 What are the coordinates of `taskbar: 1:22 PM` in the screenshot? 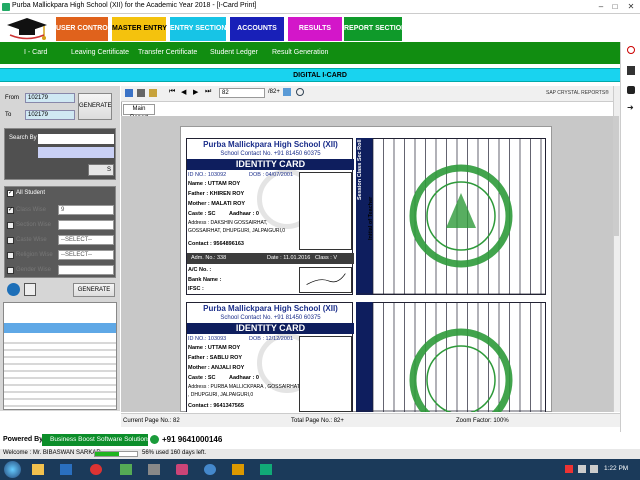 It's located at (320, 469).